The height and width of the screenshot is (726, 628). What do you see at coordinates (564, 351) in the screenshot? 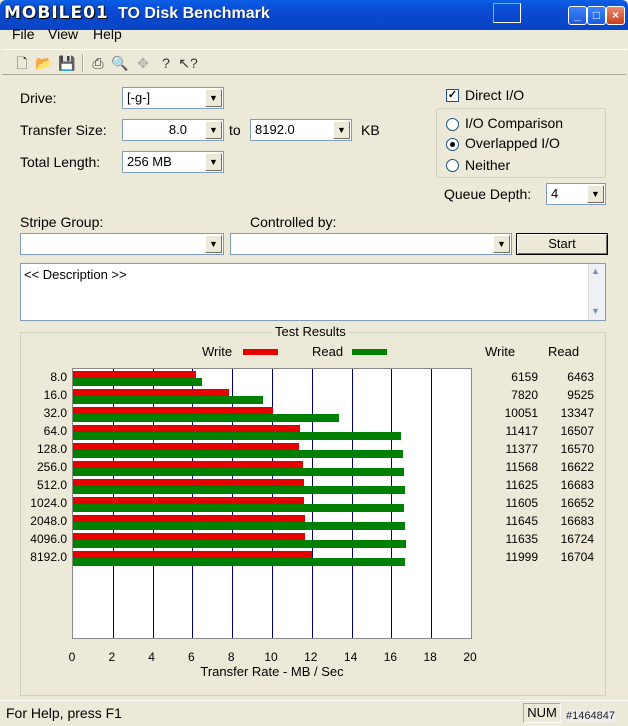
I see `column-read-header: Read` at bounding box center [564, 351].